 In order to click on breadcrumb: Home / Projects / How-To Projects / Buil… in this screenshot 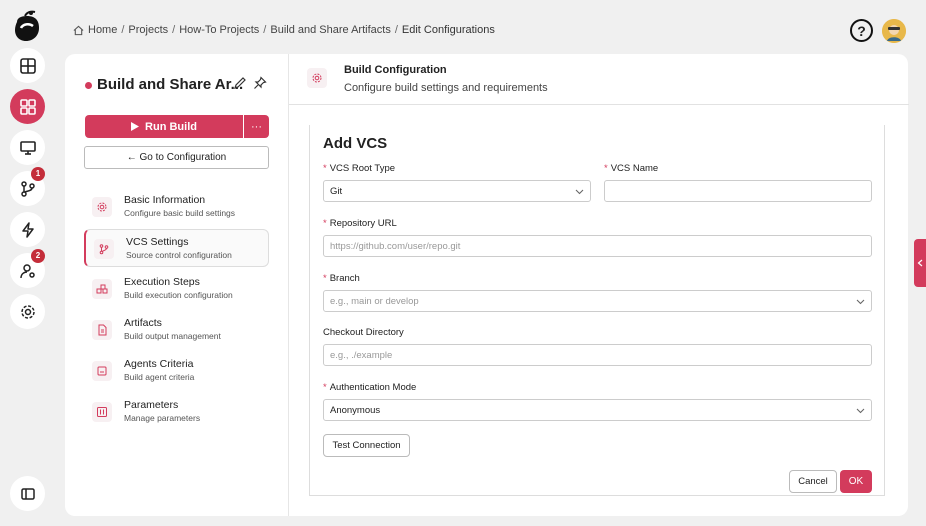, I will do `click(284, 30)`.